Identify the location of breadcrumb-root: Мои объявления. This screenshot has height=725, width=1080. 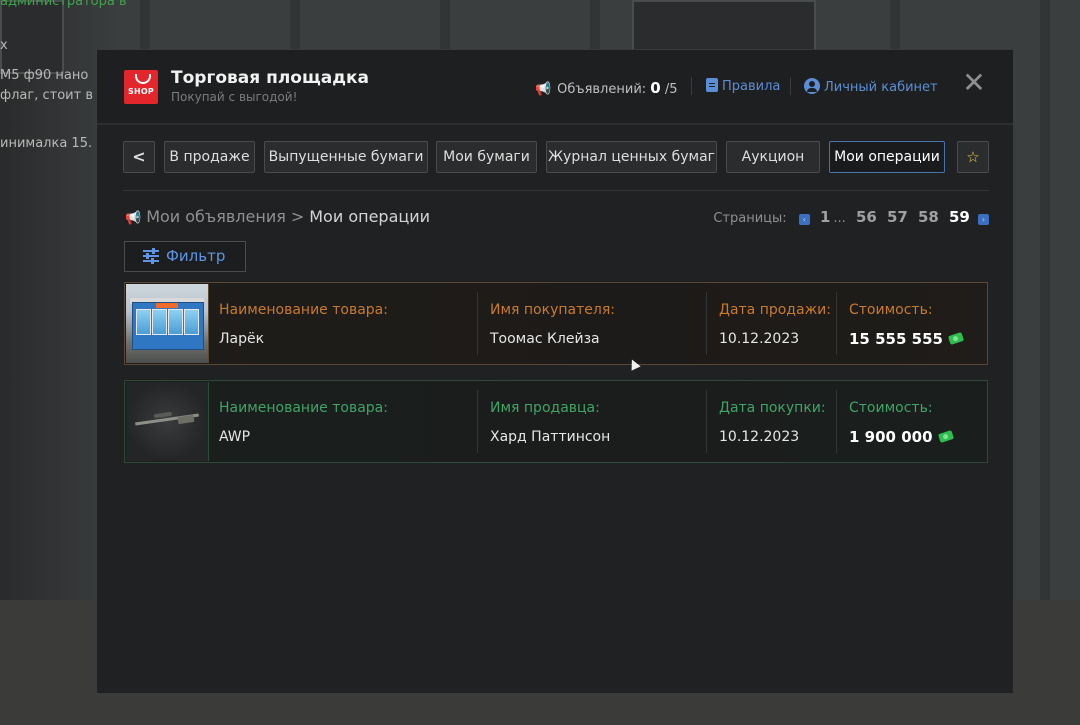
(216, 216).